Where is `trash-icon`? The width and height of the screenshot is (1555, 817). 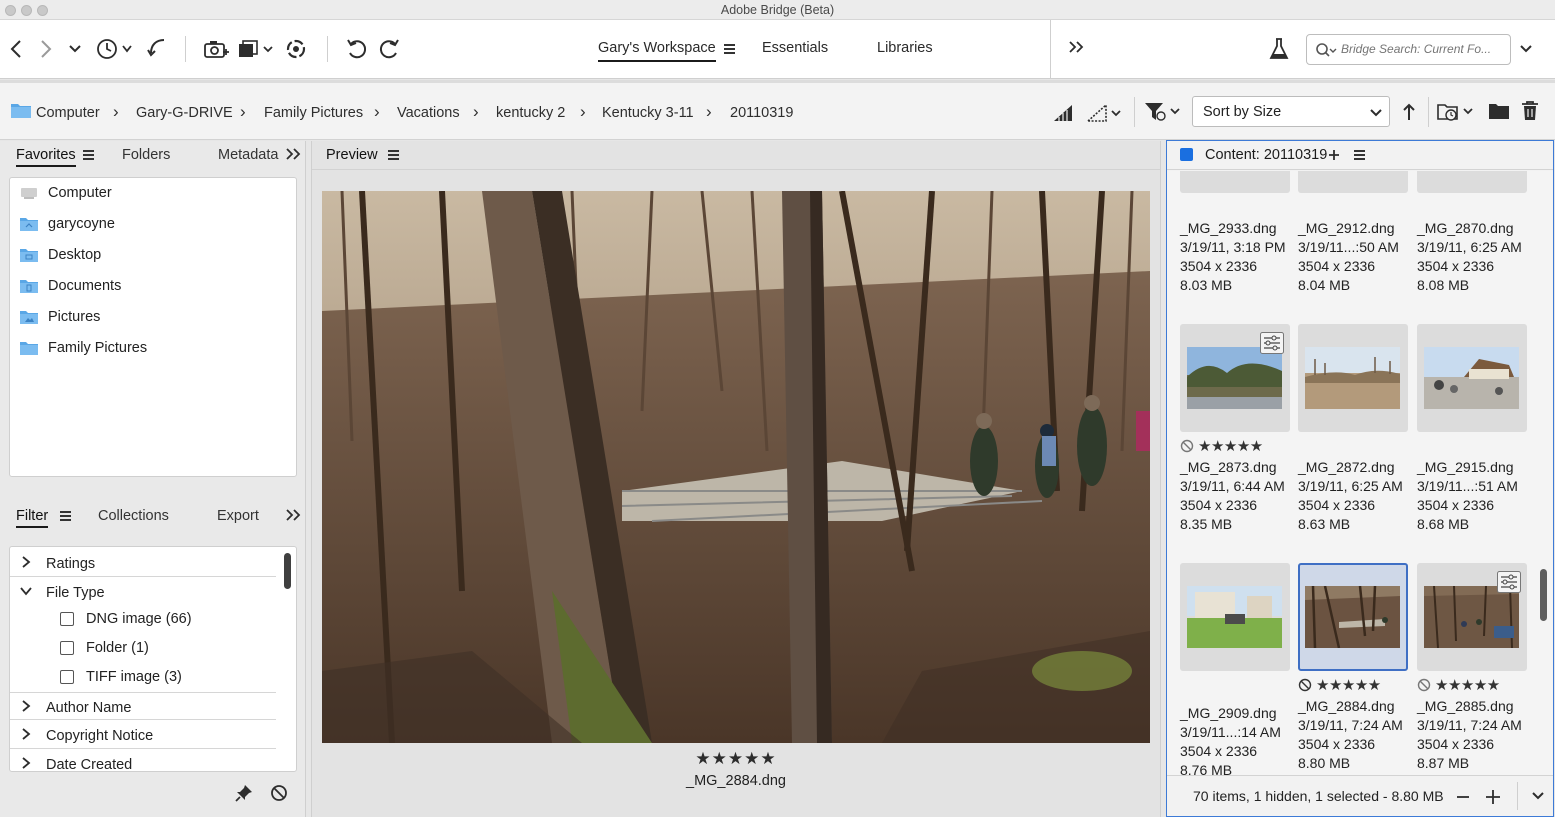
trash-icon is located at coordinates (1530, 111).